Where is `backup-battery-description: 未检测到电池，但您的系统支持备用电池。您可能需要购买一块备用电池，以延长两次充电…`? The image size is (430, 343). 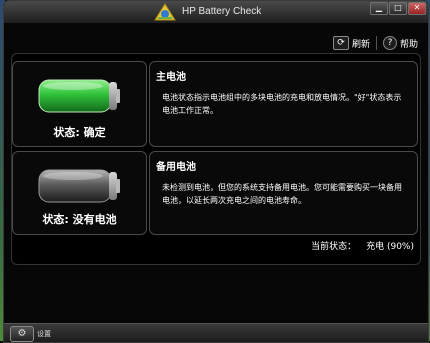 backup-battery-description: 未检测到电池，但您的系统支持备用电池。您可能需要购买一块备用电池，以延长两次充电… is located at coordinates (282, 194).